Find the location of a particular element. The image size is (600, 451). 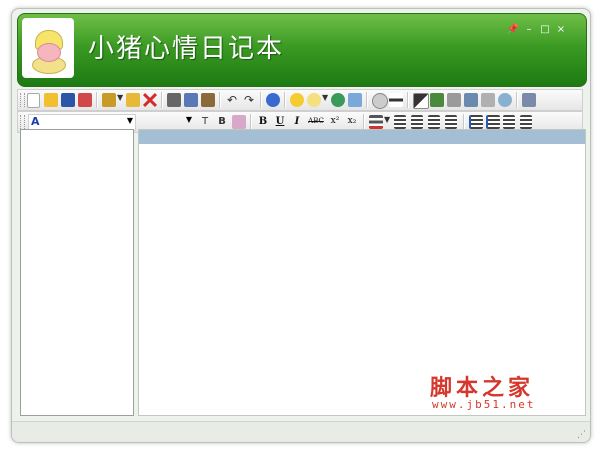

paste-icon is located at coordinates (208, 100).